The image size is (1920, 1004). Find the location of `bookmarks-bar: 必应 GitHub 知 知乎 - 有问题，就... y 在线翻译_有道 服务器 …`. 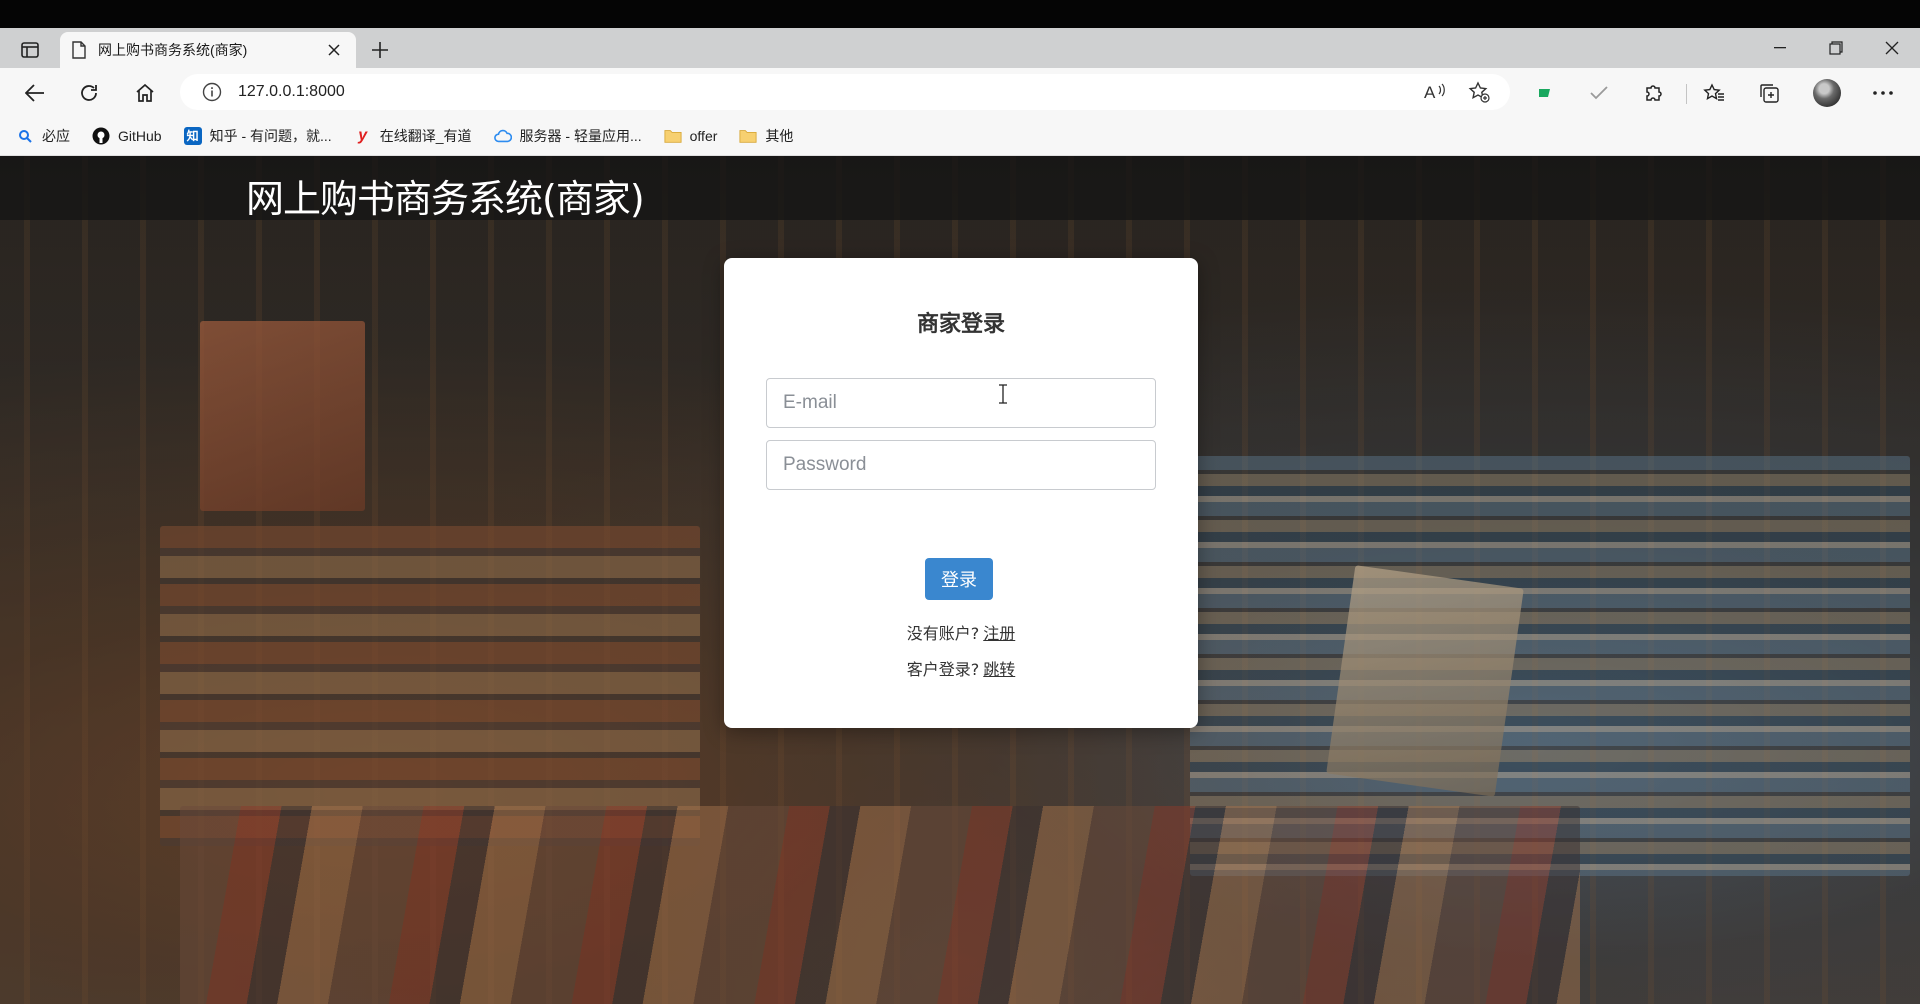

bookmarks-bar: 必应 GitHub 知 知乎 - 有问题，就... y 在线翻译_有道 服务器 … is located at coordinates (960, 136).